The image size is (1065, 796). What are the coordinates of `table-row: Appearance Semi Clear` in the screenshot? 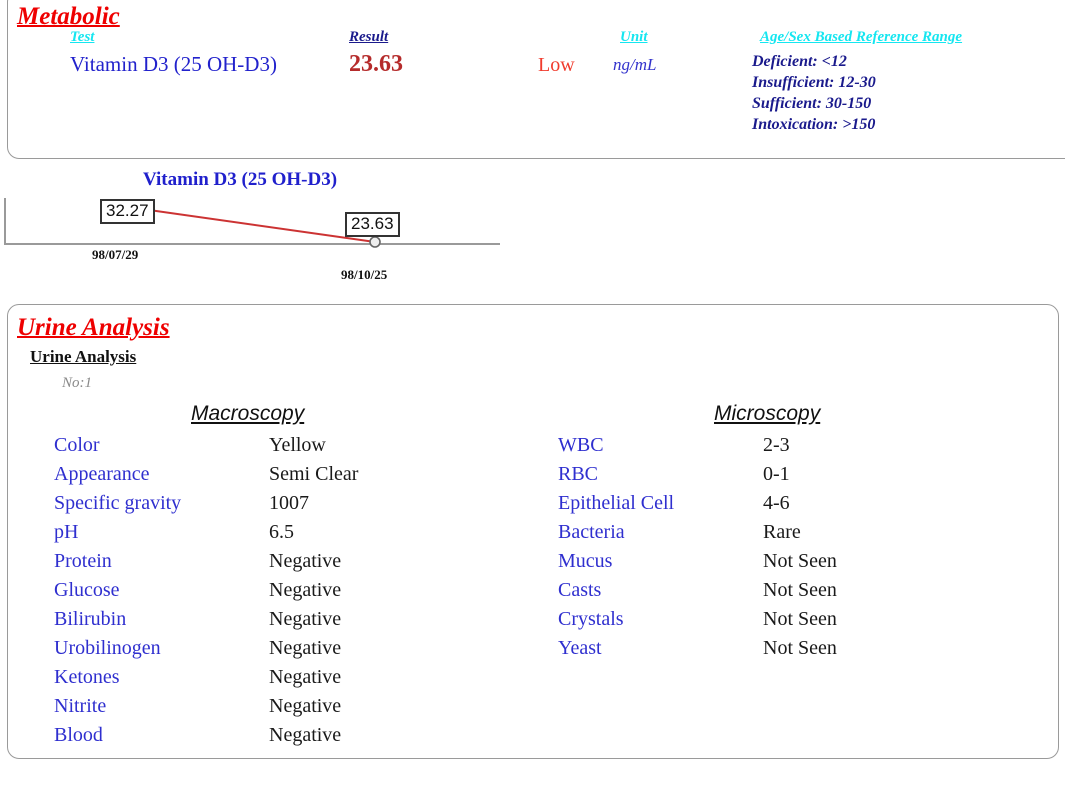 It's located at (206, 474).